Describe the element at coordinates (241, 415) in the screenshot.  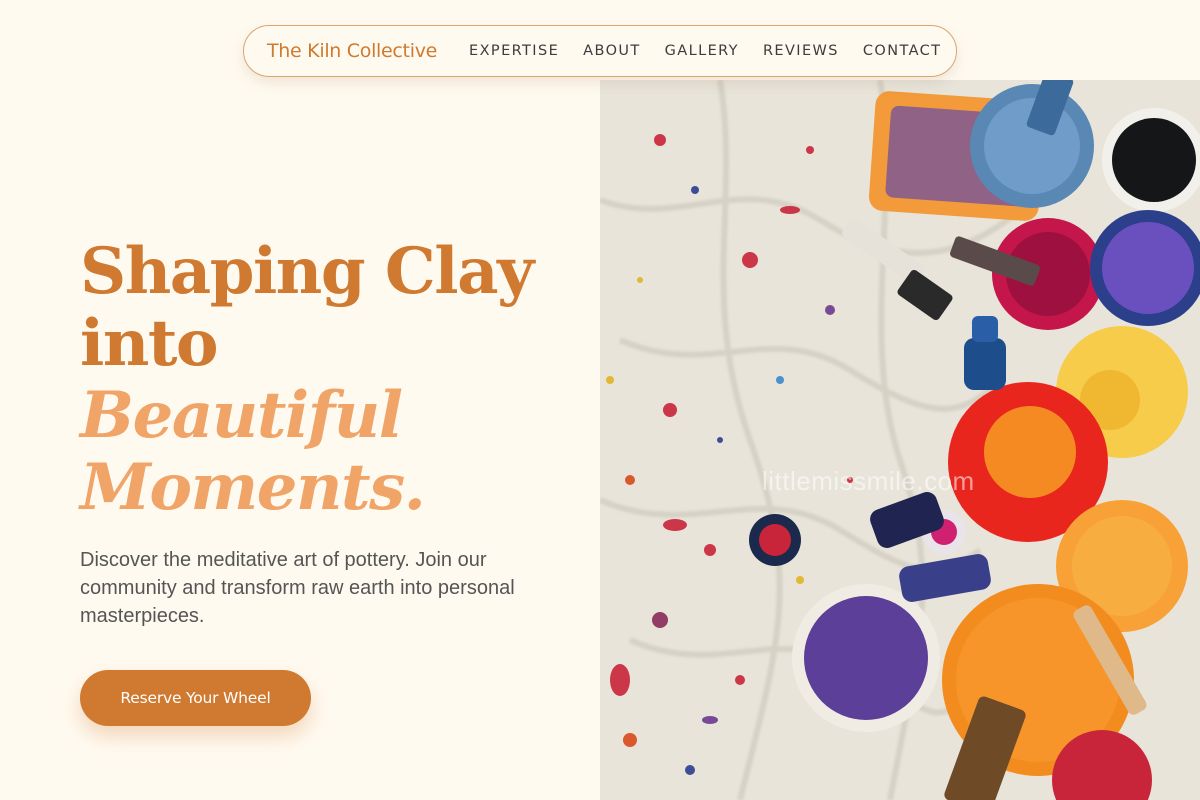
I see `headline-accent-1: Beautiful` at that location.